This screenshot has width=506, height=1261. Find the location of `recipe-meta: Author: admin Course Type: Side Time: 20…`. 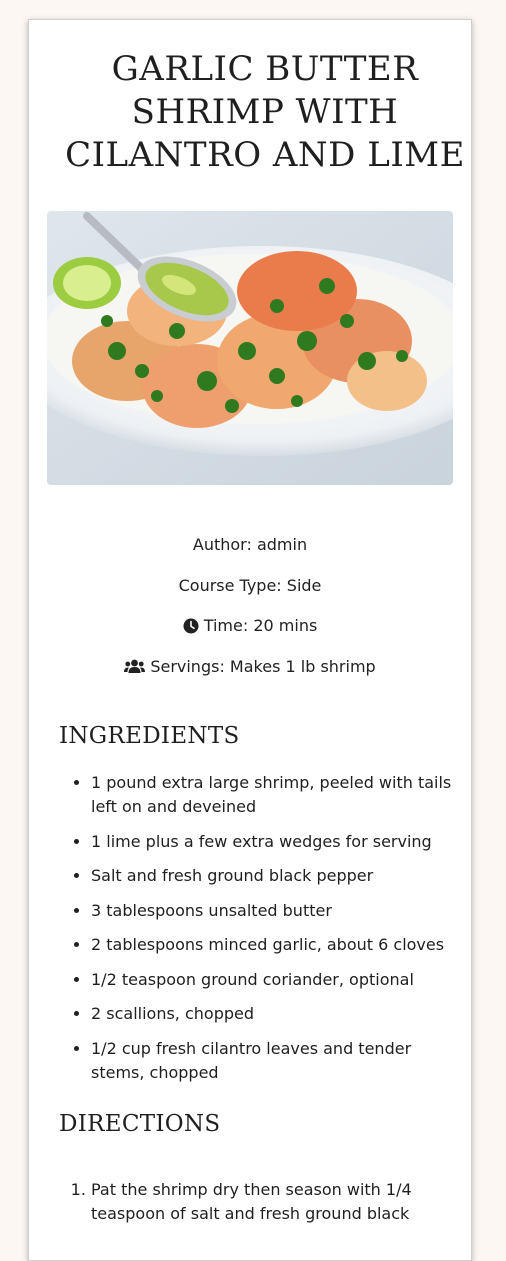

recipe-meta: Author: admin Course Type: Side Time: 20… is located at coordinates (250, 615).